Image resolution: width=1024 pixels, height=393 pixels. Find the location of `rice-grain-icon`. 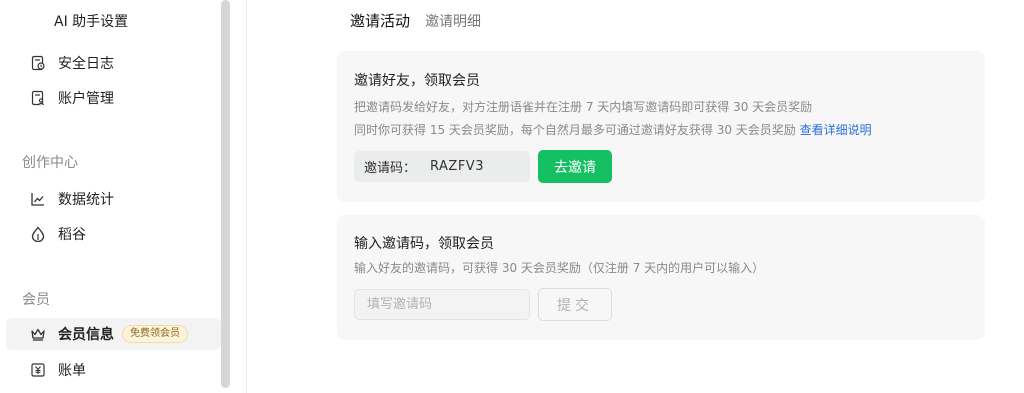

rice-grain-icon is located at coordinates (38, 234).